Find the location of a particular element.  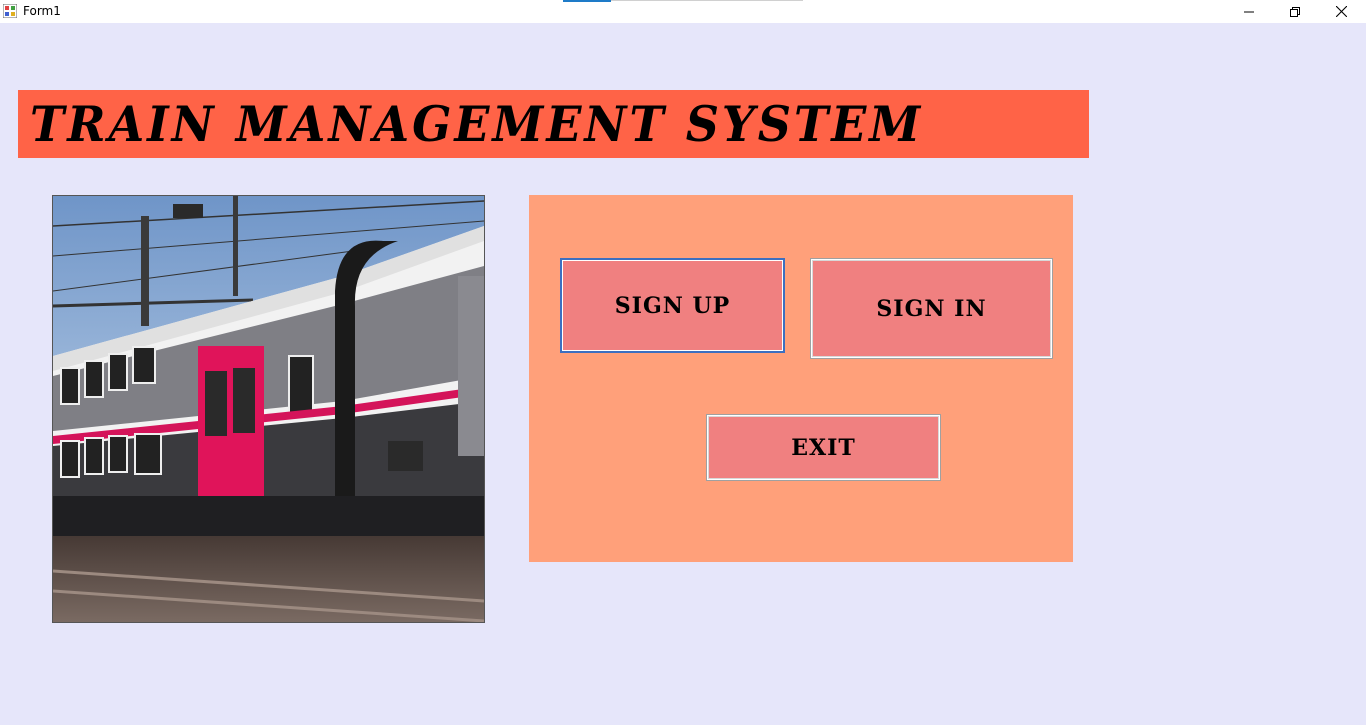

sign-up-label: SIGN UP is located at coordinates (672, 305).